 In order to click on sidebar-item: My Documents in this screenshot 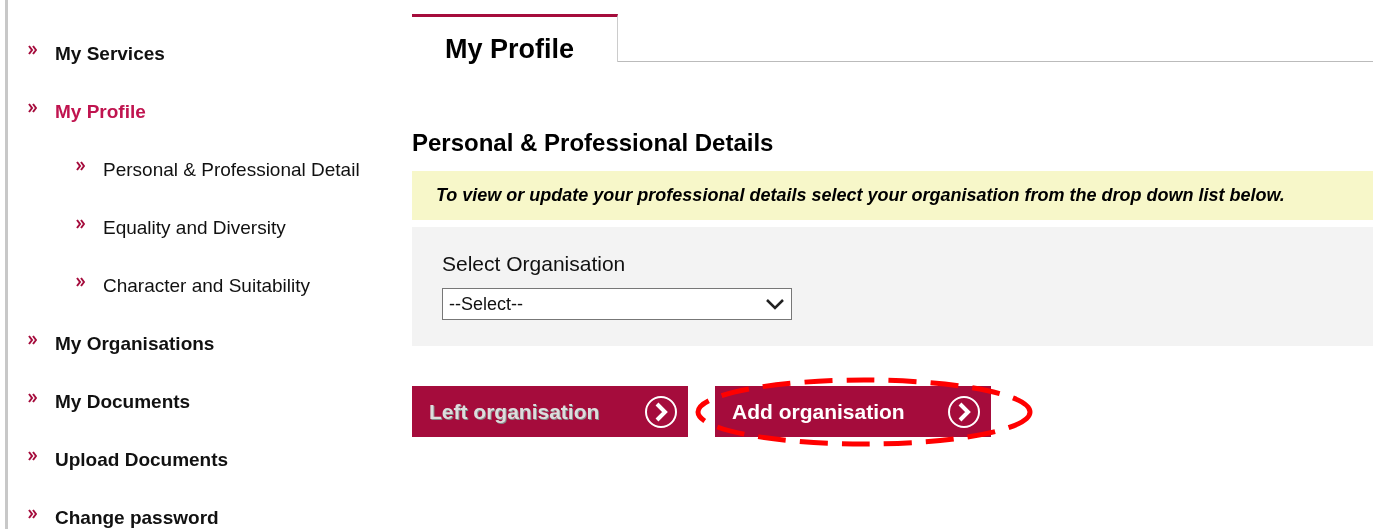, I will do `click(123, 402)`.